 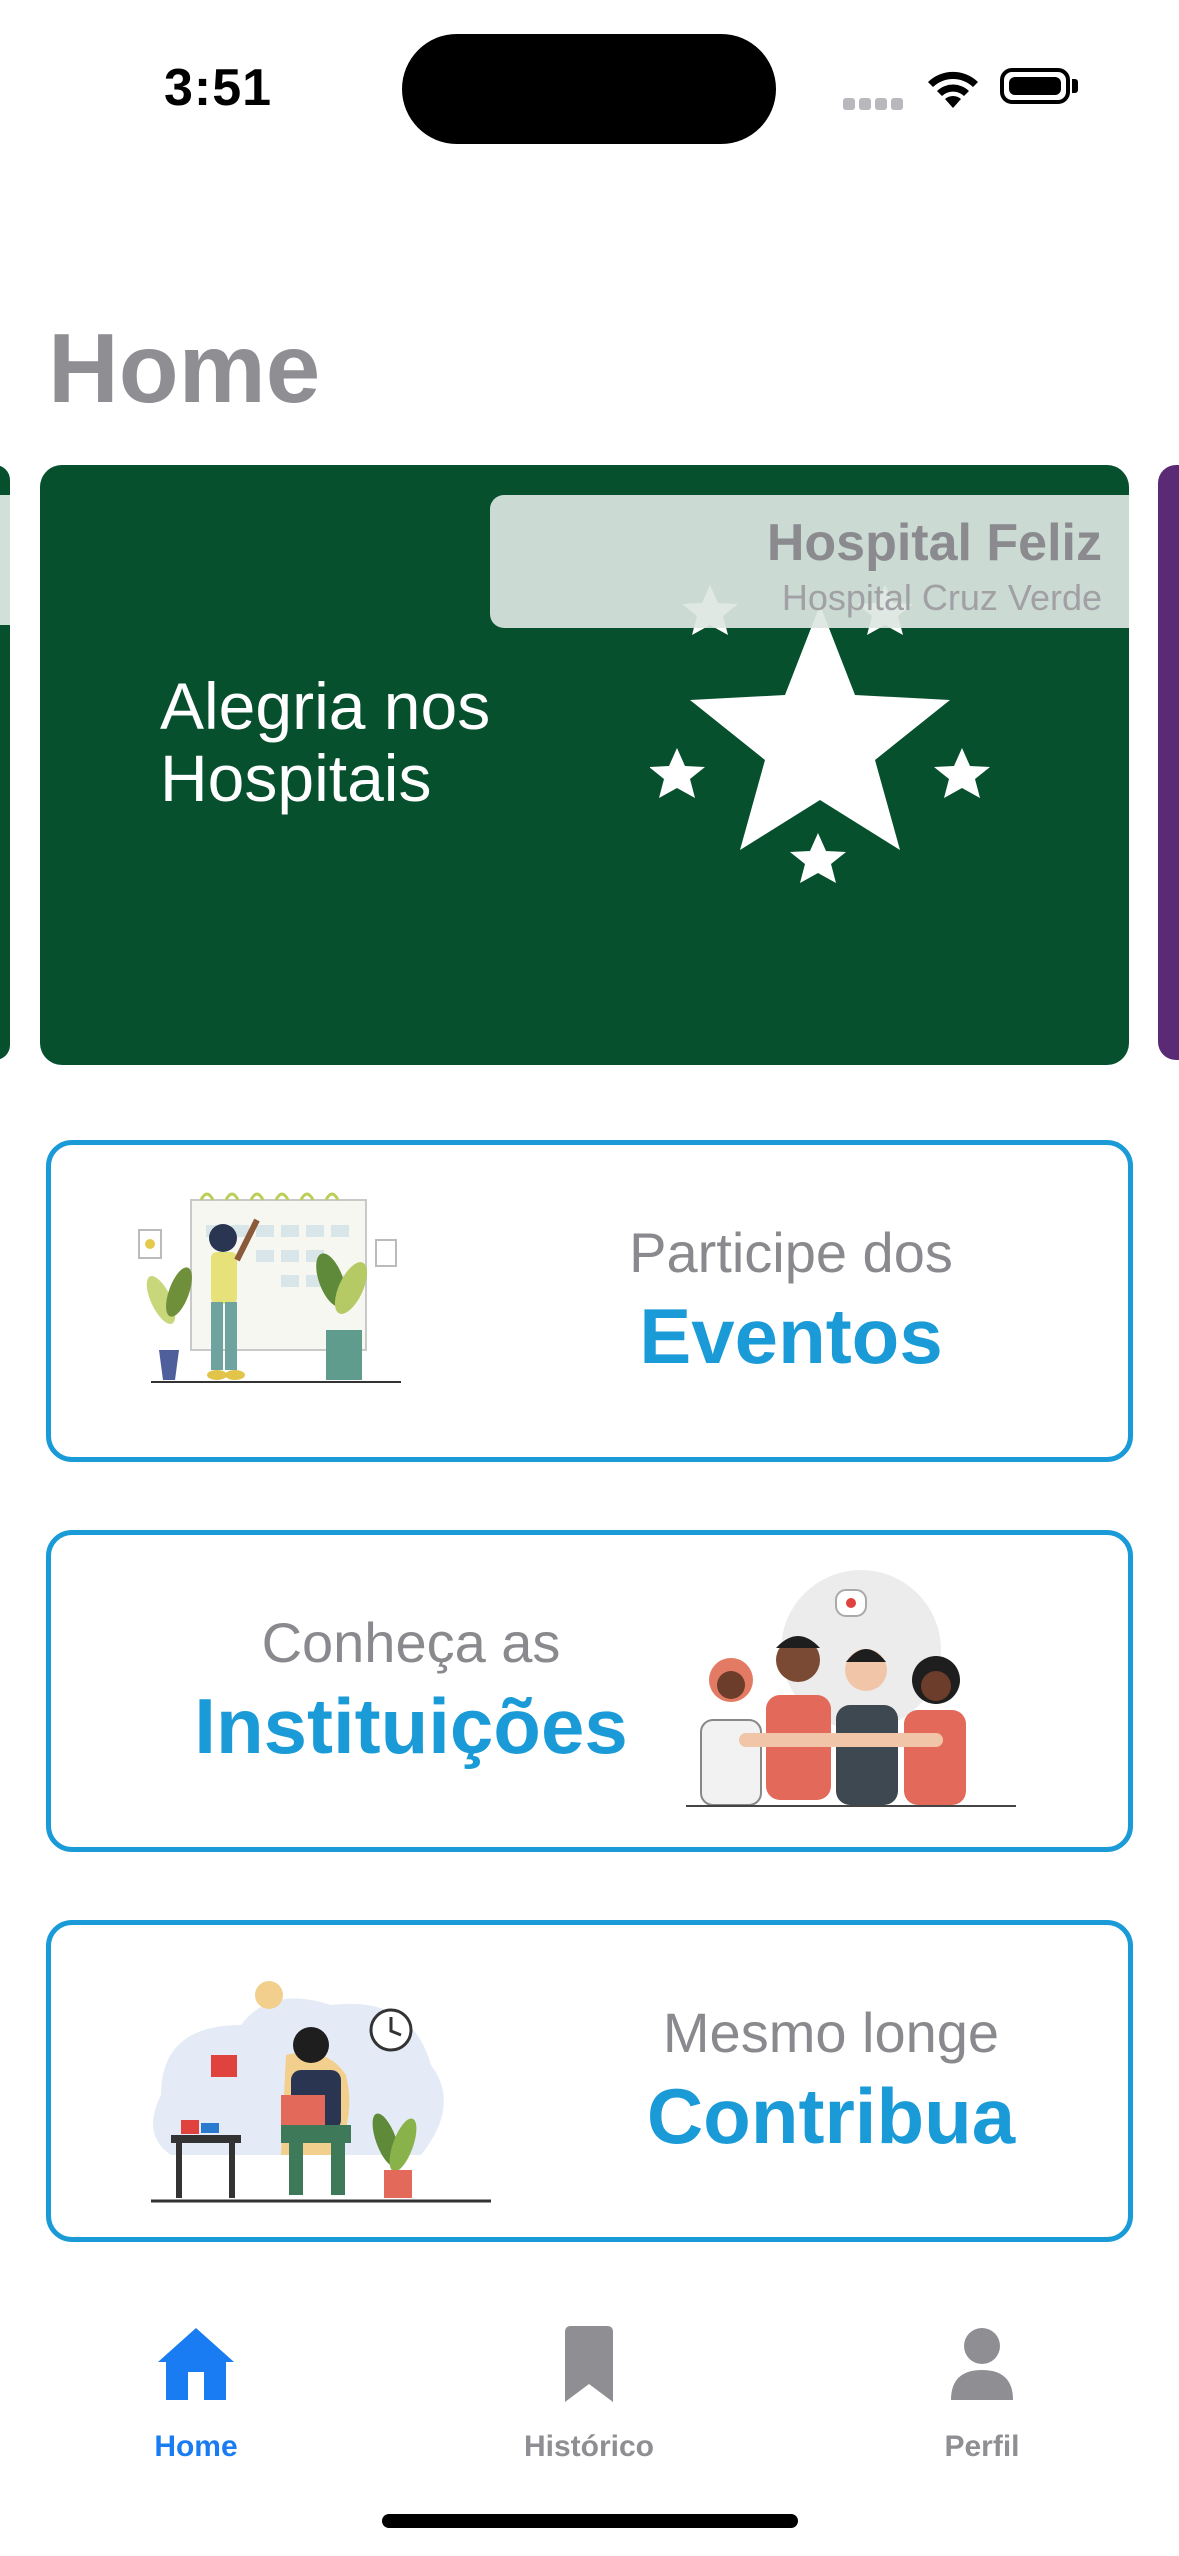 I want to click on slide-label: Hospital Feliz Hospital Cruz Verde, so click(x=809, y=561).